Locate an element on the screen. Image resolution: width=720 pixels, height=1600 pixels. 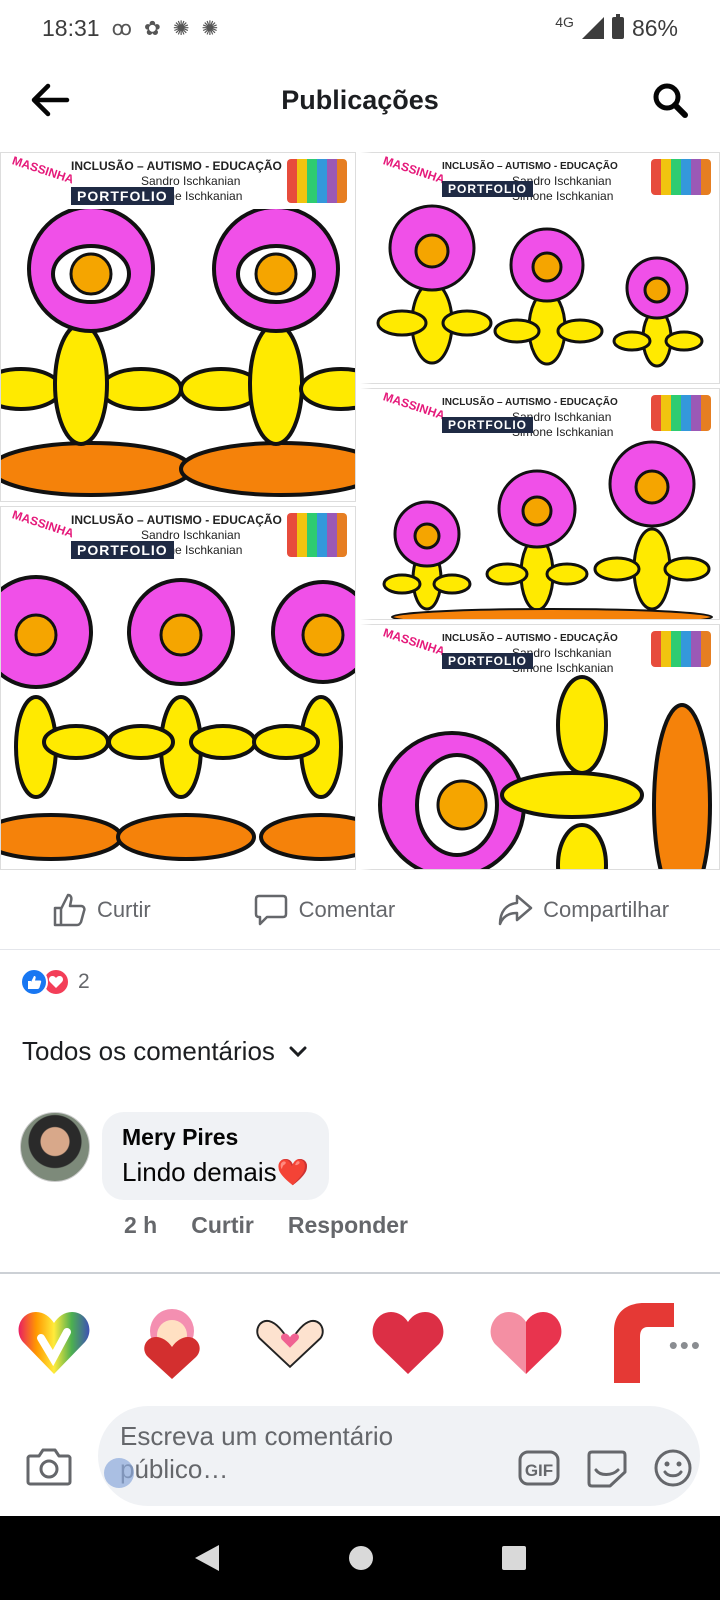
comment-bubble: Mery Pires Lindo demais❤️ is located at coordinates (216, 1156).